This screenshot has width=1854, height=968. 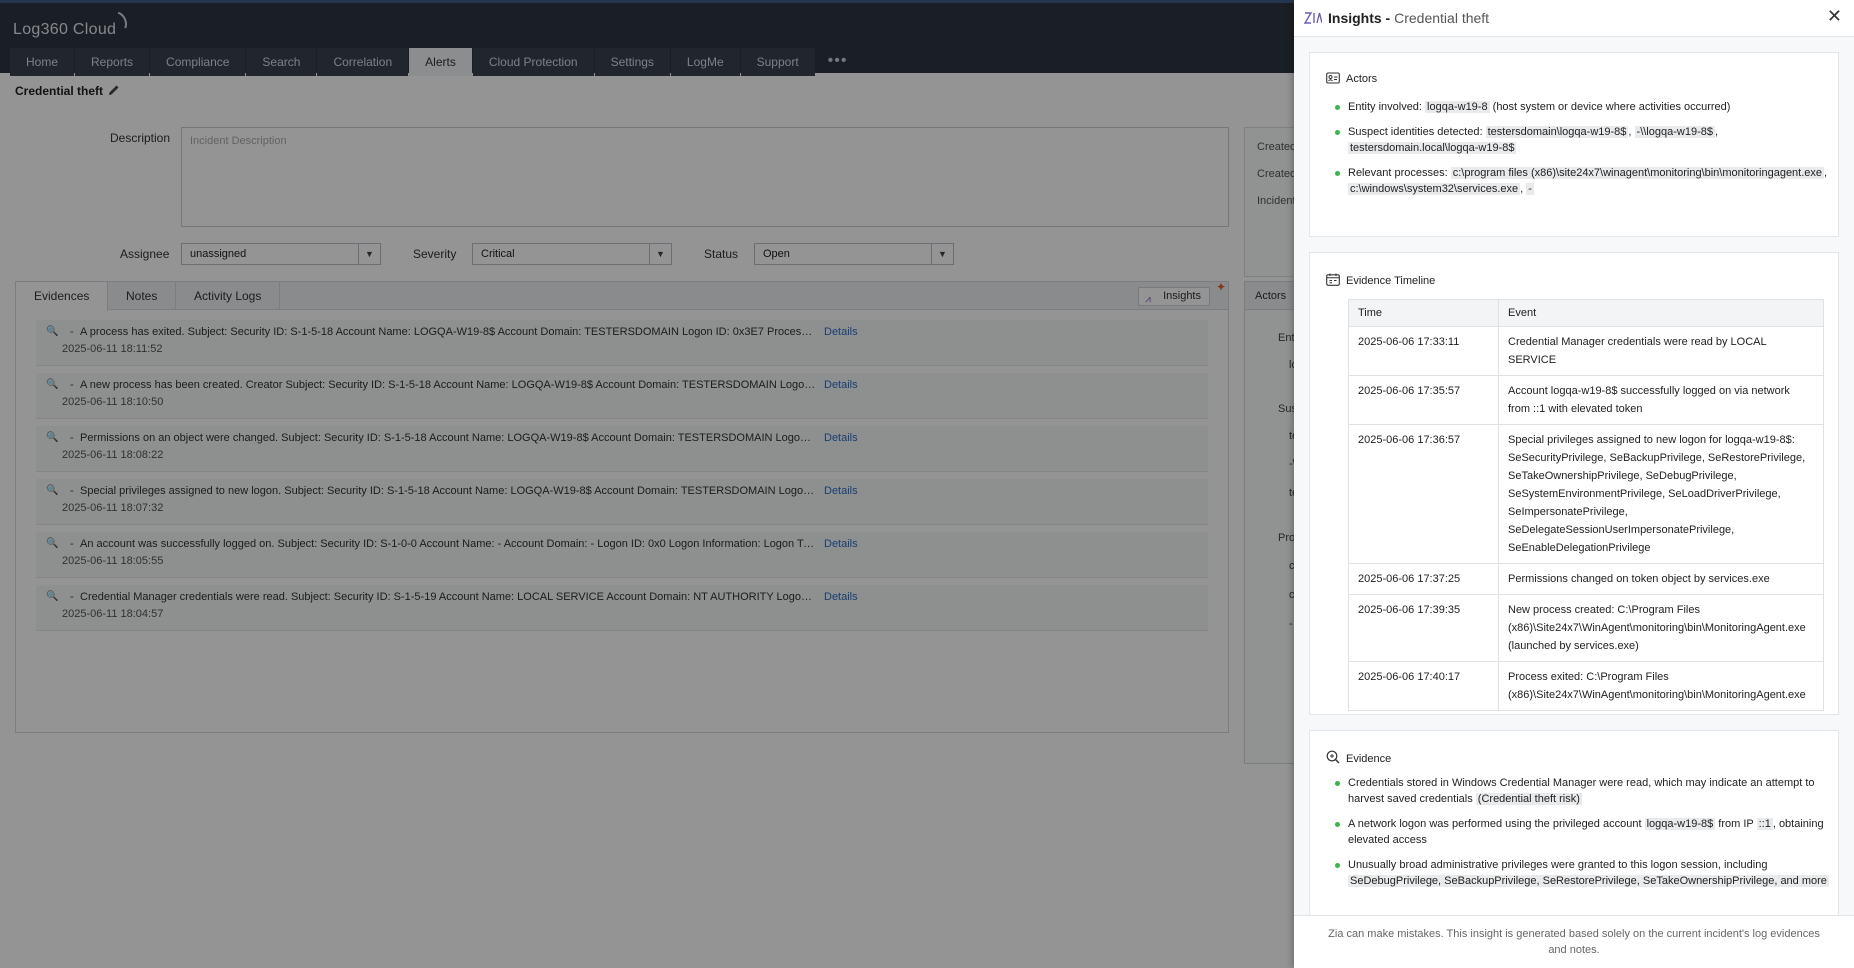 What do you see at coordinates (1369, 759) in the screenshot?
I see `evidence-heading-text: Evidence` at bounding box center [1369, 759].